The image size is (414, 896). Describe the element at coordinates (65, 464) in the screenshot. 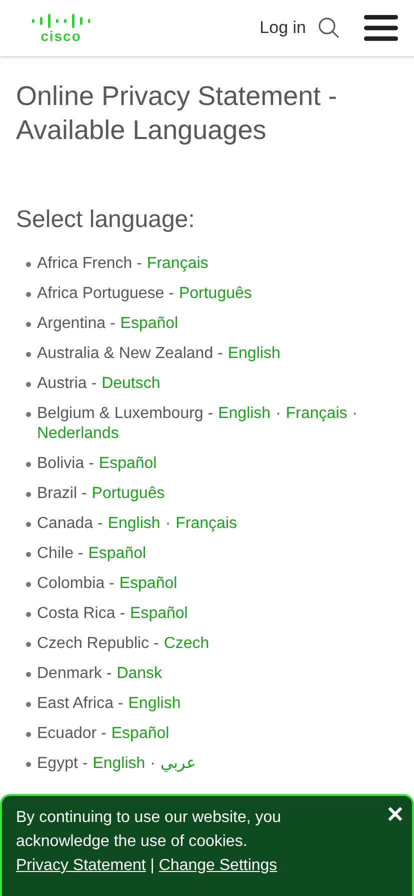

I see `country-name: Bolivia -` at that location.